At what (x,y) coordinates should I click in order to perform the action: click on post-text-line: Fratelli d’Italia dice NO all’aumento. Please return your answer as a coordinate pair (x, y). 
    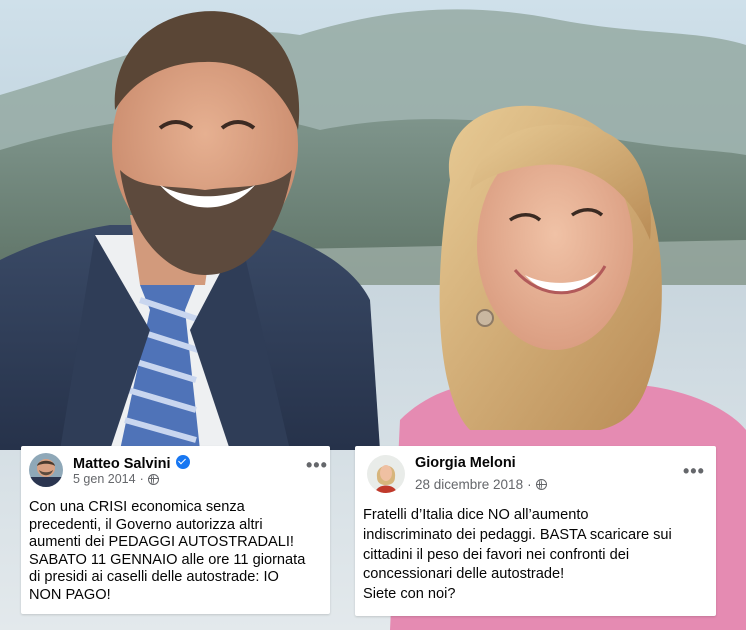
    Looking at the image, I should click on (476, 515).